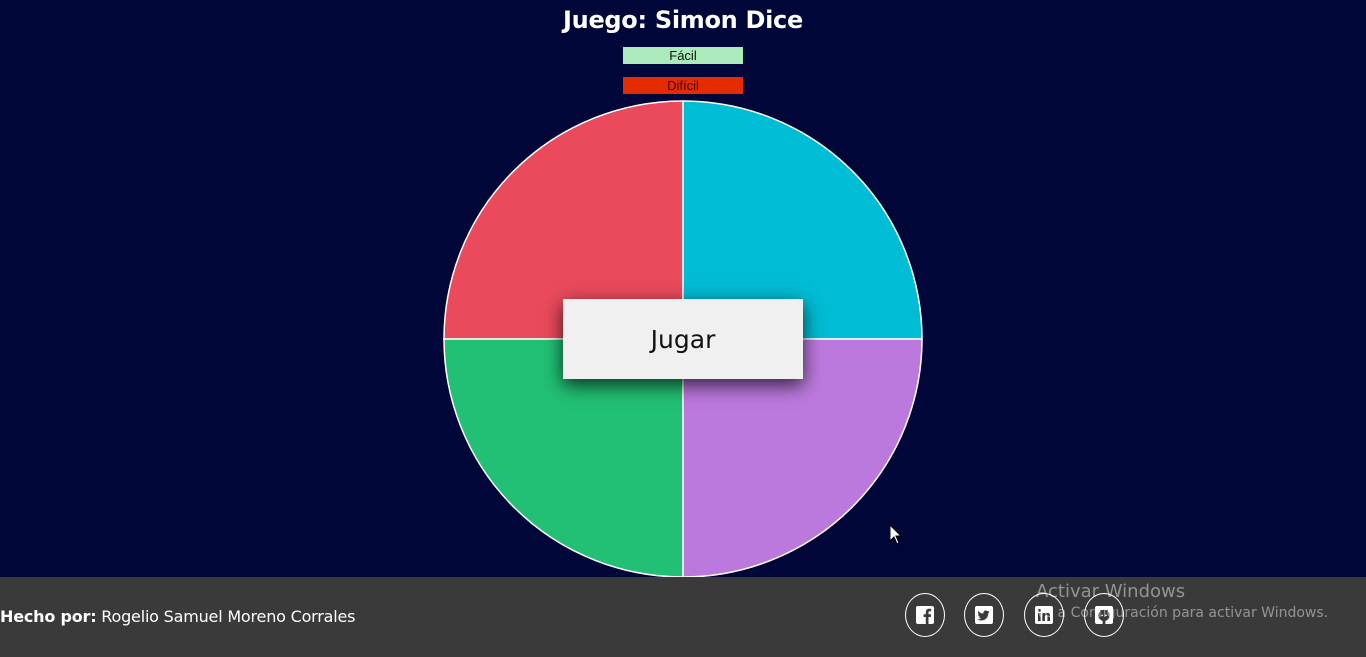 The height and width of the screenshot is (657, 1366). Describe the element at coordinates (226, 616) in the screenshot. I see `author-name: Rogelio Samuel Moreno Corrales` at that location.